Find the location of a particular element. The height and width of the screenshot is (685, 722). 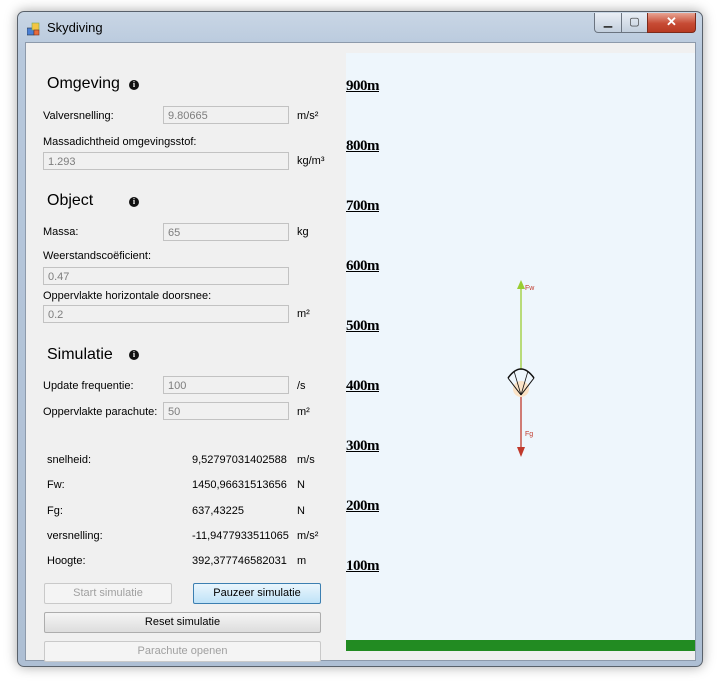

drag-vector-label: Fw is located at coordinates (530, 288).